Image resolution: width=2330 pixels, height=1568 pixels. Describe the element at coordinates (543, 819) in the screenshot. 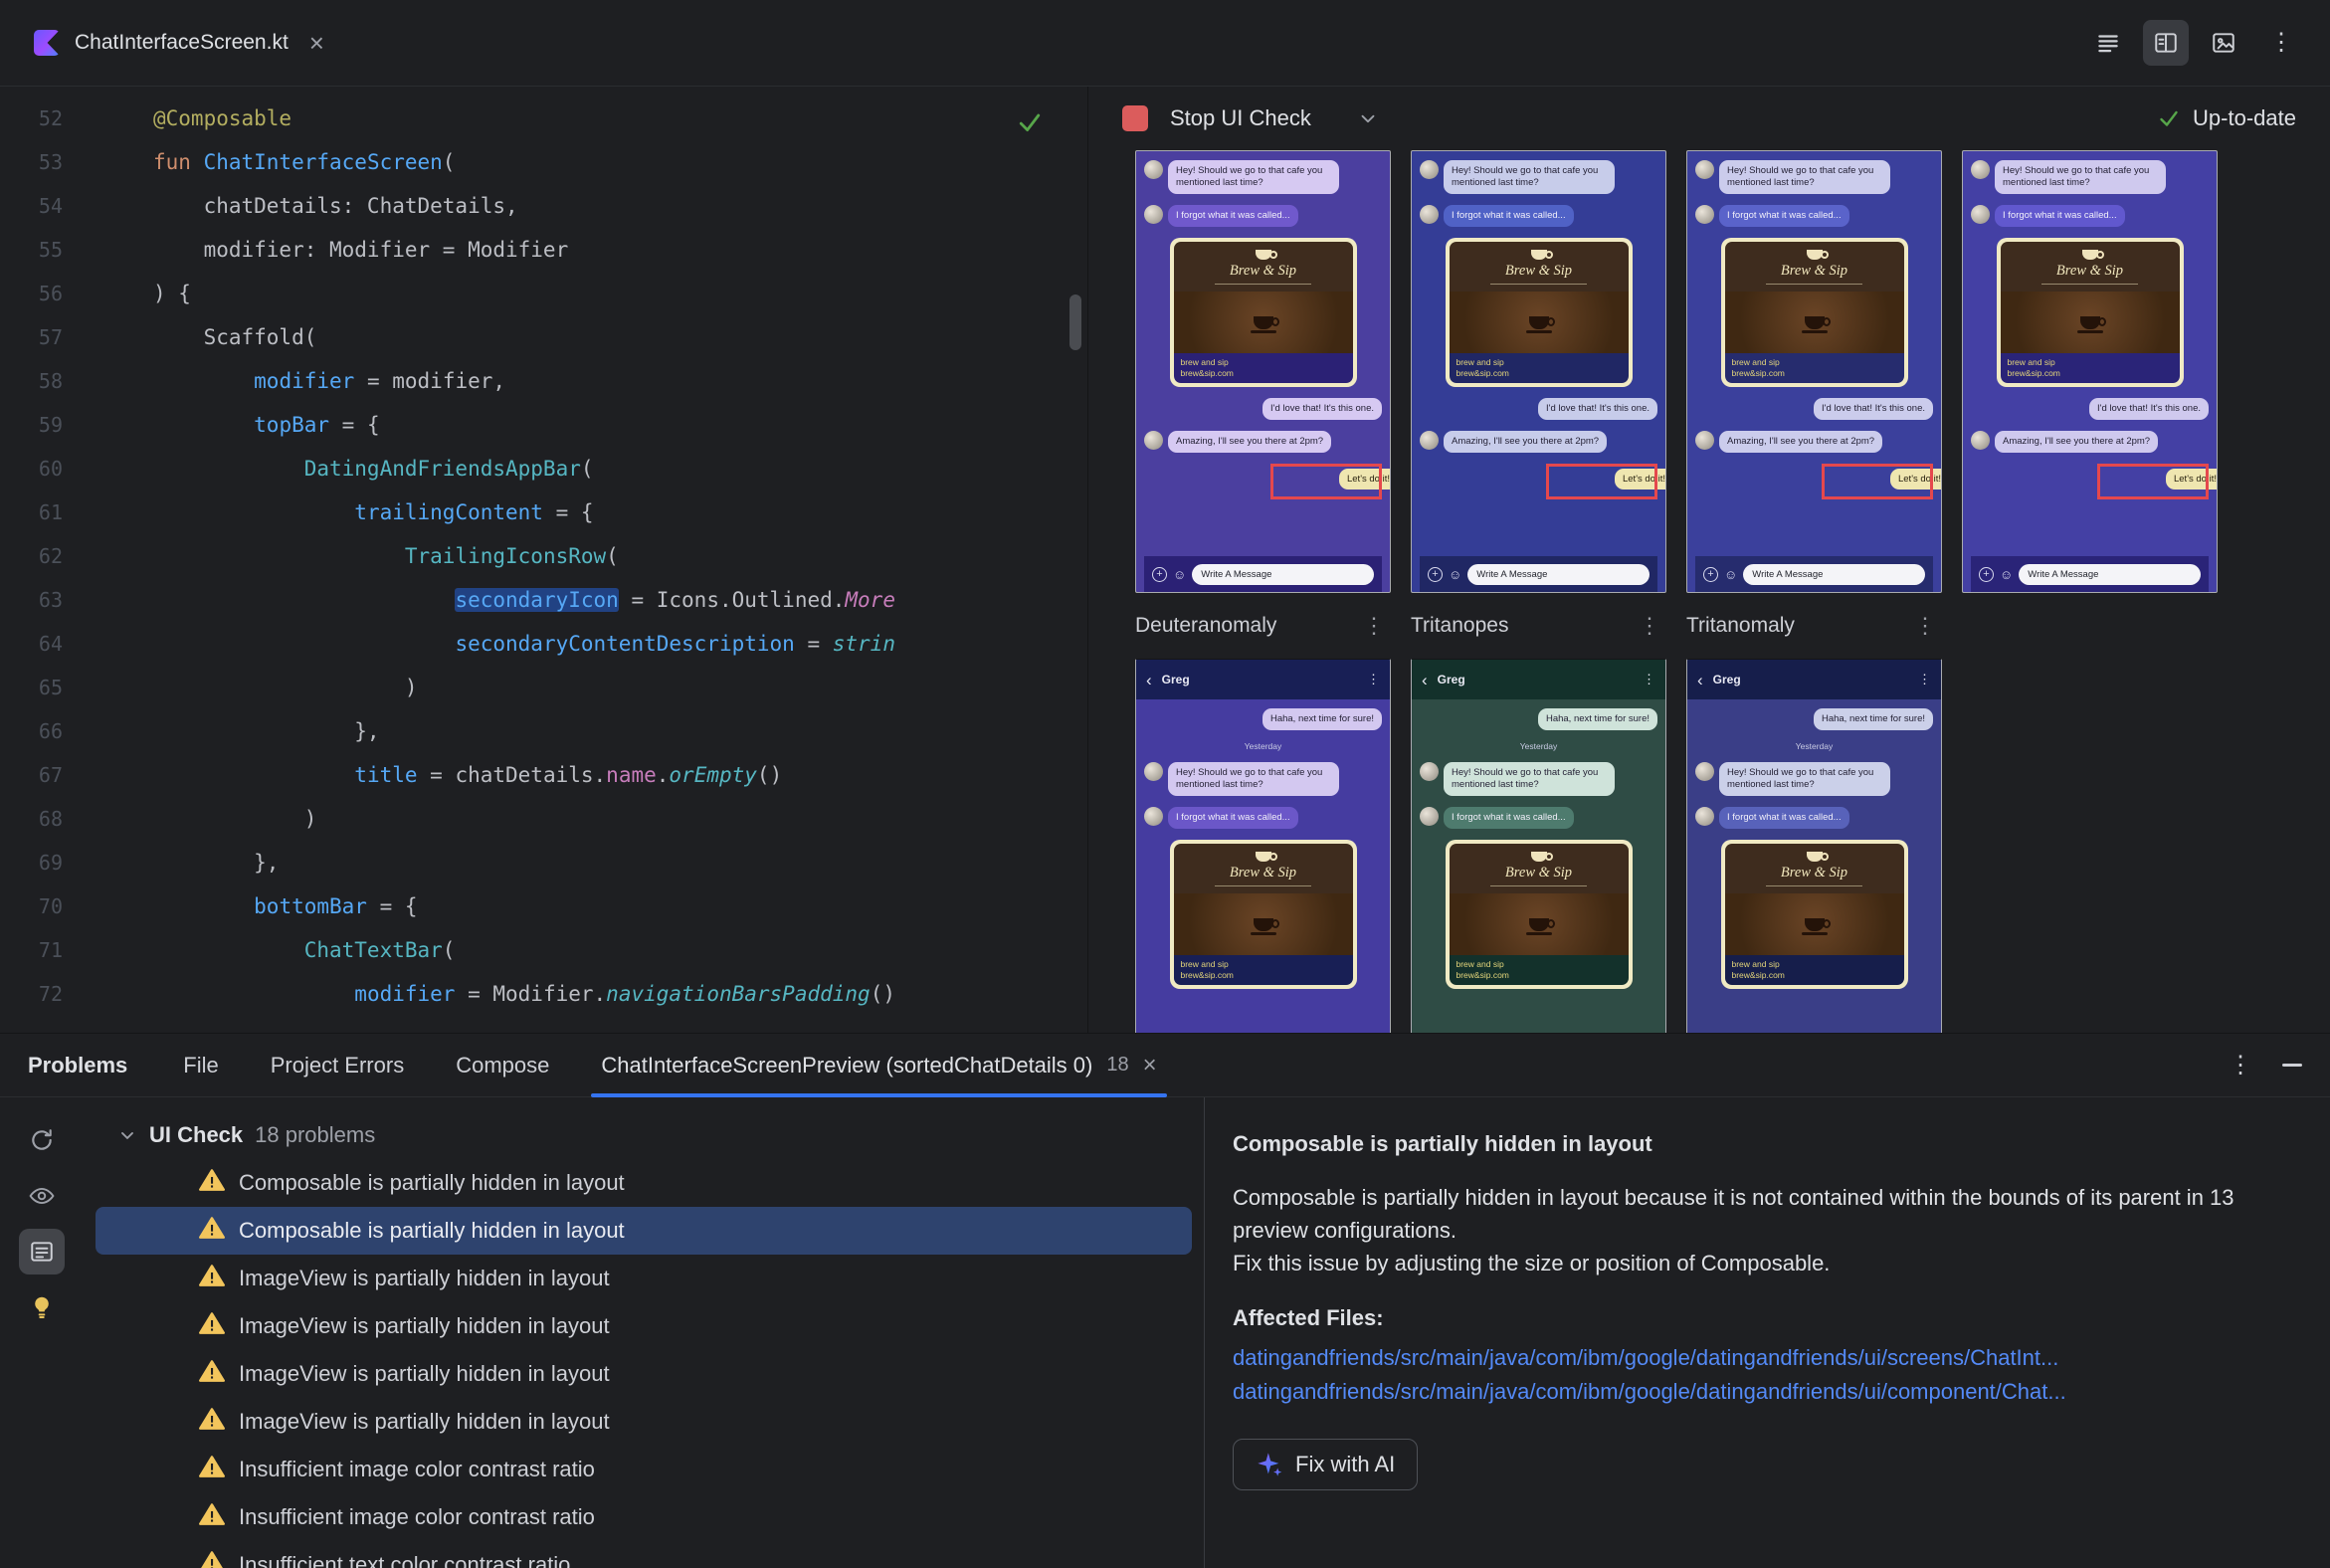

I see `code-line: 68 )` at that location.